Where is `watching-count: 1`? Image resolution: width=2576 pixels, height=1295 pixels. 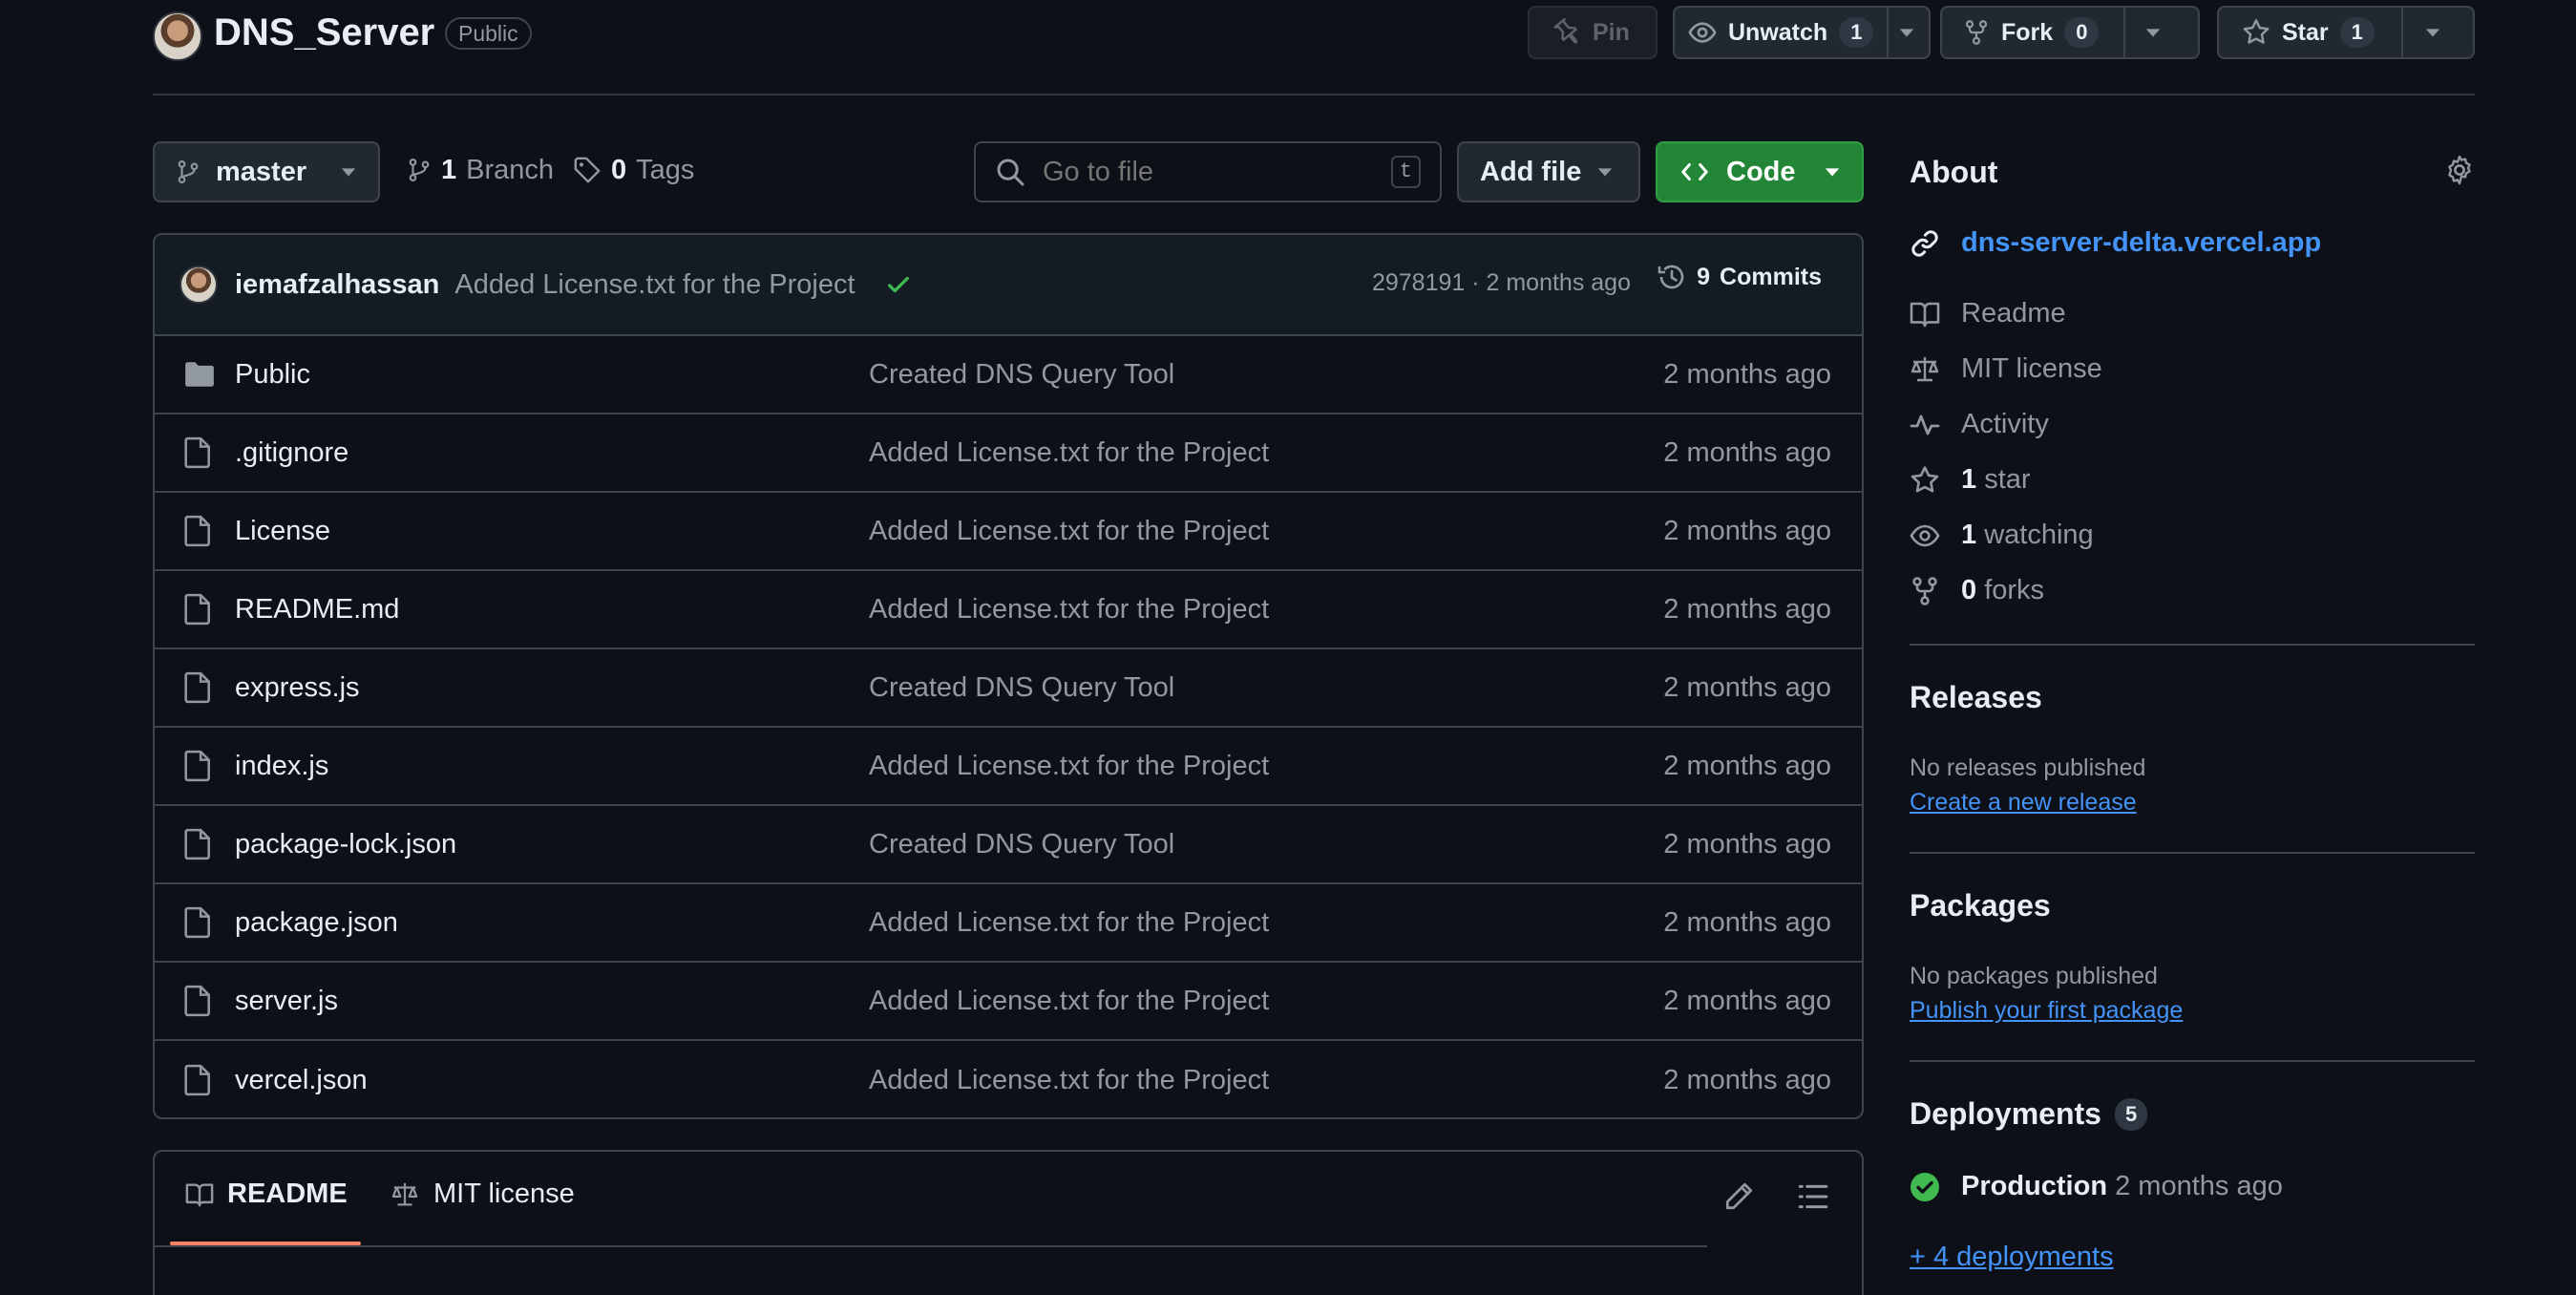 watching-count: 1 is located at coordinates (1969, 535).